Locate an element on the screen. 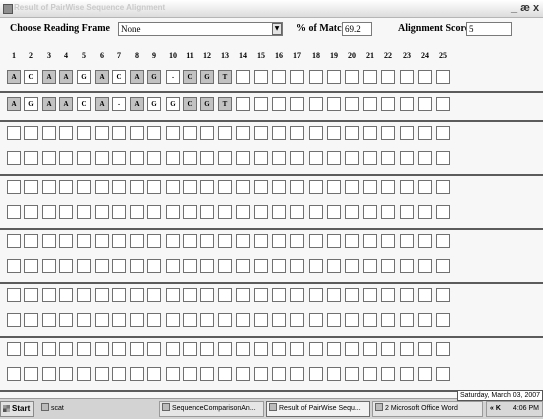 The height and width of the screenshot is (419, 543). start-button: Start is located at coordinates (17, 409).